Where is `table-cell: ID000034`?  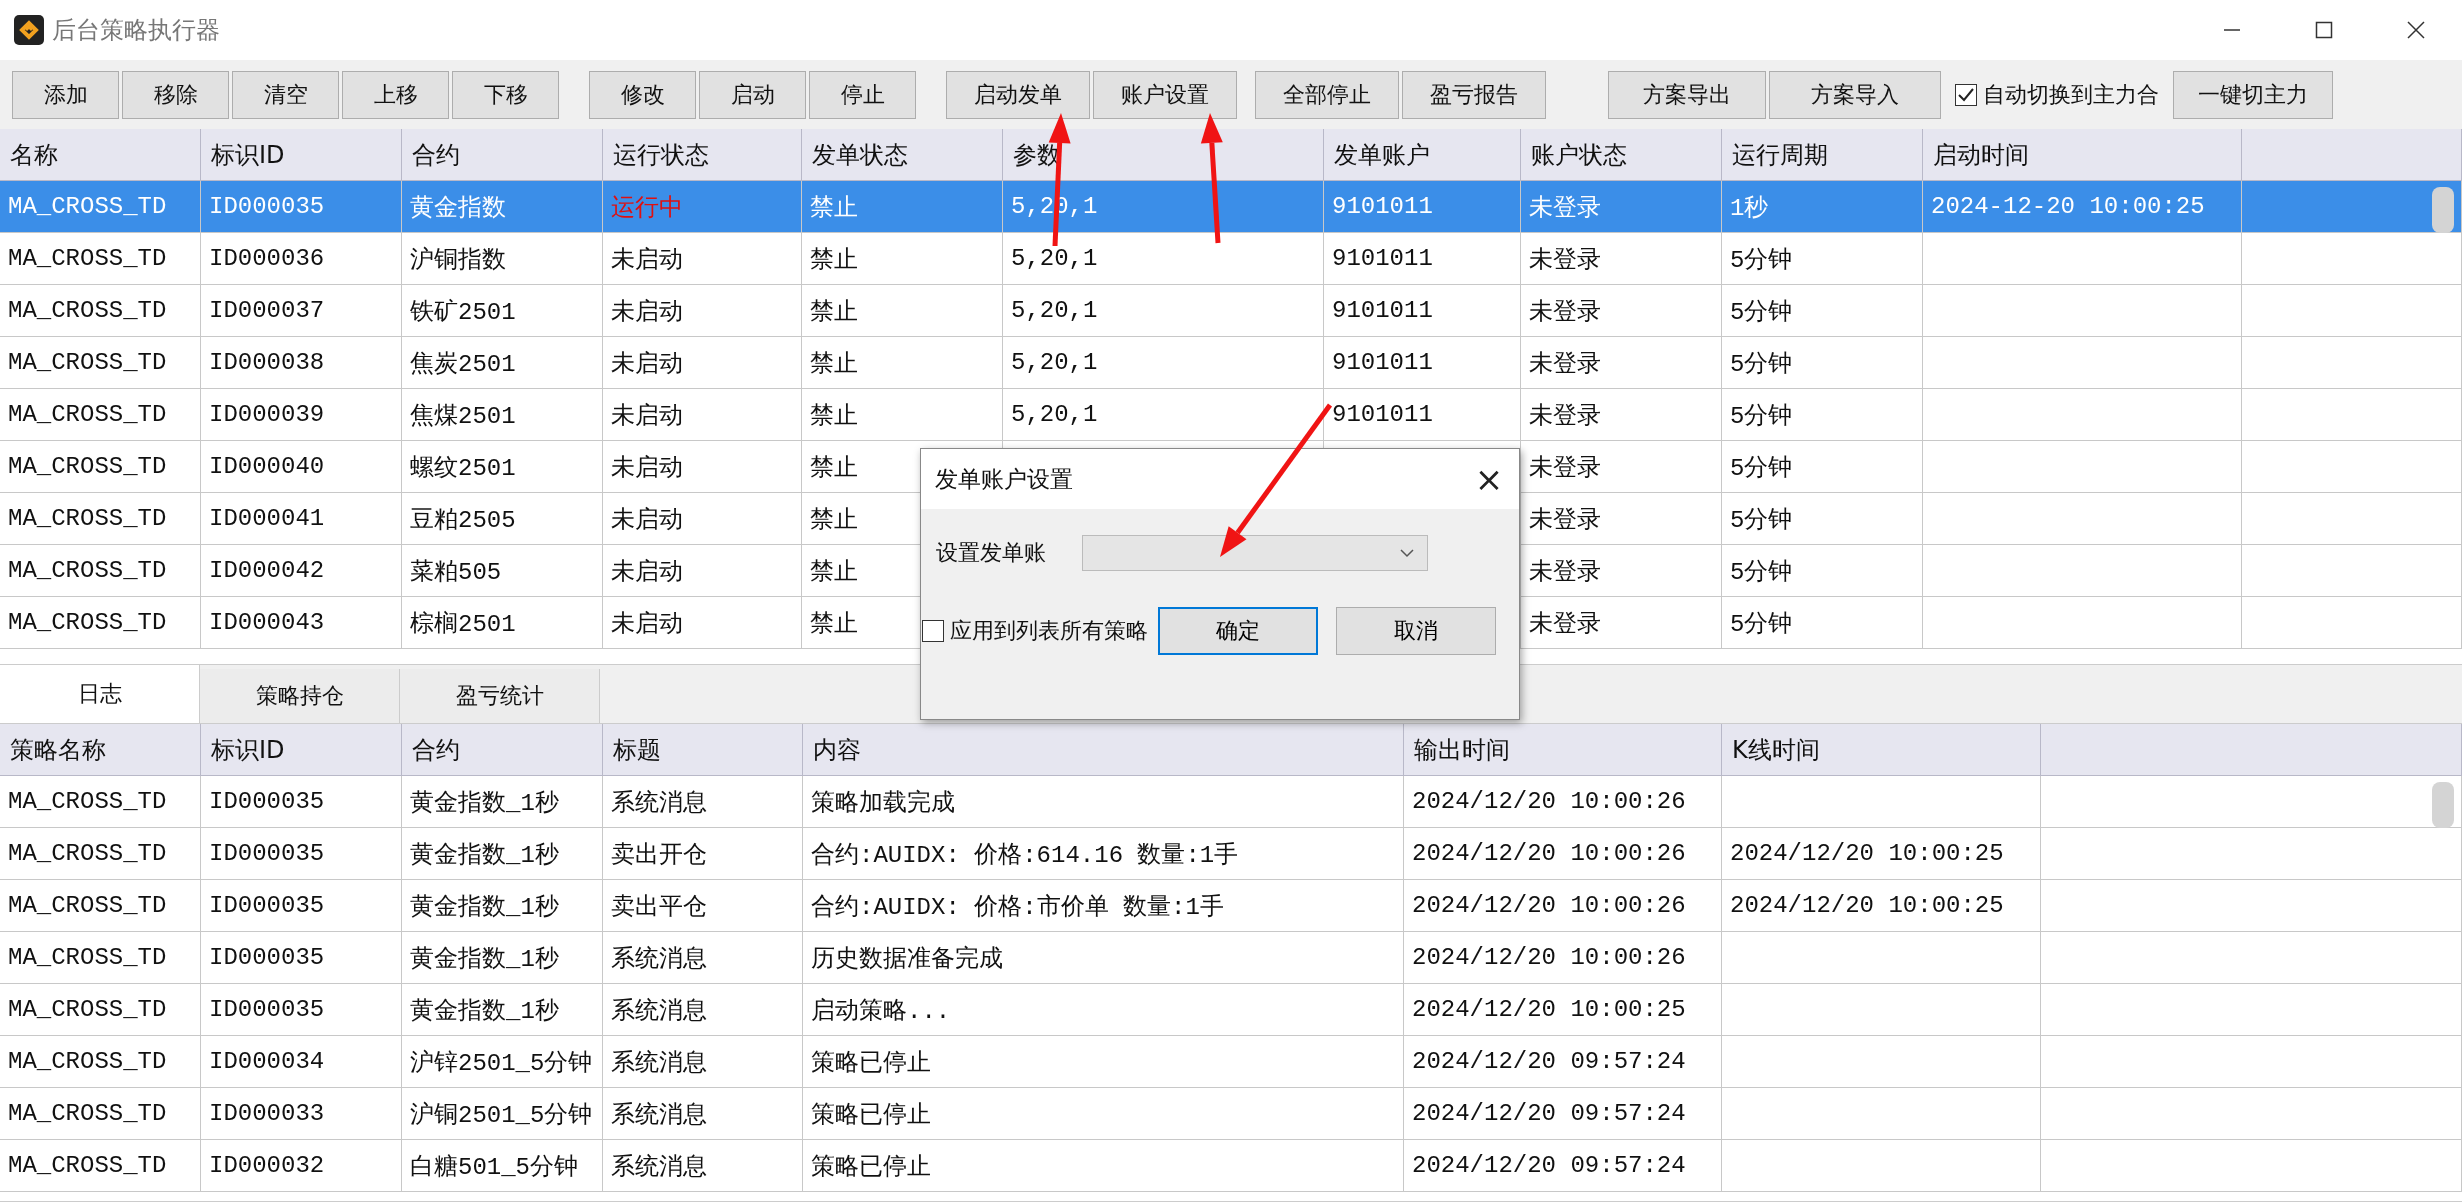
table-cell: ID000034 is located at coordinates (301, 1062).